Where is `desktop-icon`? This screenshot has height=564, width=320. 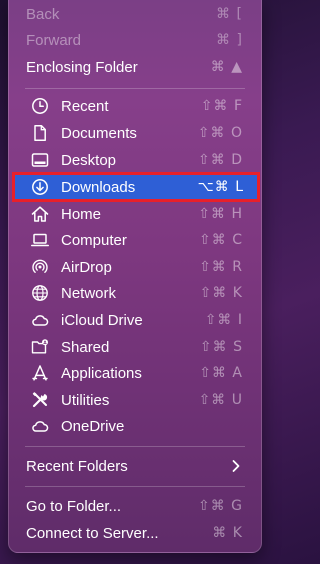 desktop-icon is located at coordinates (40, 160).